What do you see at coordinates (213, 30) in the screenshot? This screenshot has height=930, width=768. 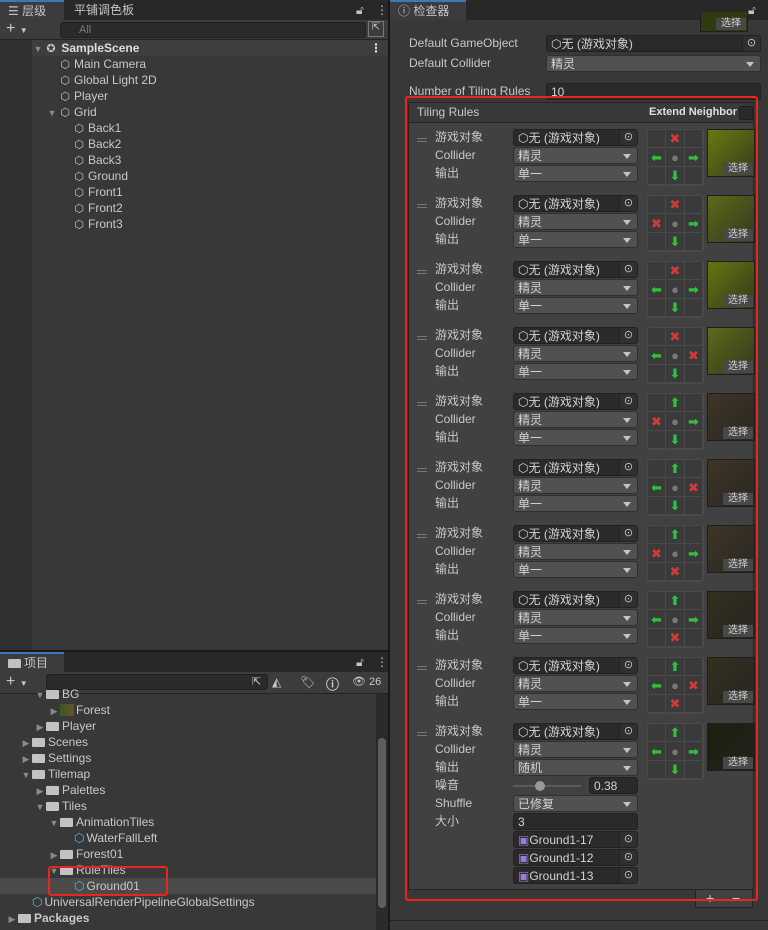 I see `search-input: All` at bounding box center [213, 30].